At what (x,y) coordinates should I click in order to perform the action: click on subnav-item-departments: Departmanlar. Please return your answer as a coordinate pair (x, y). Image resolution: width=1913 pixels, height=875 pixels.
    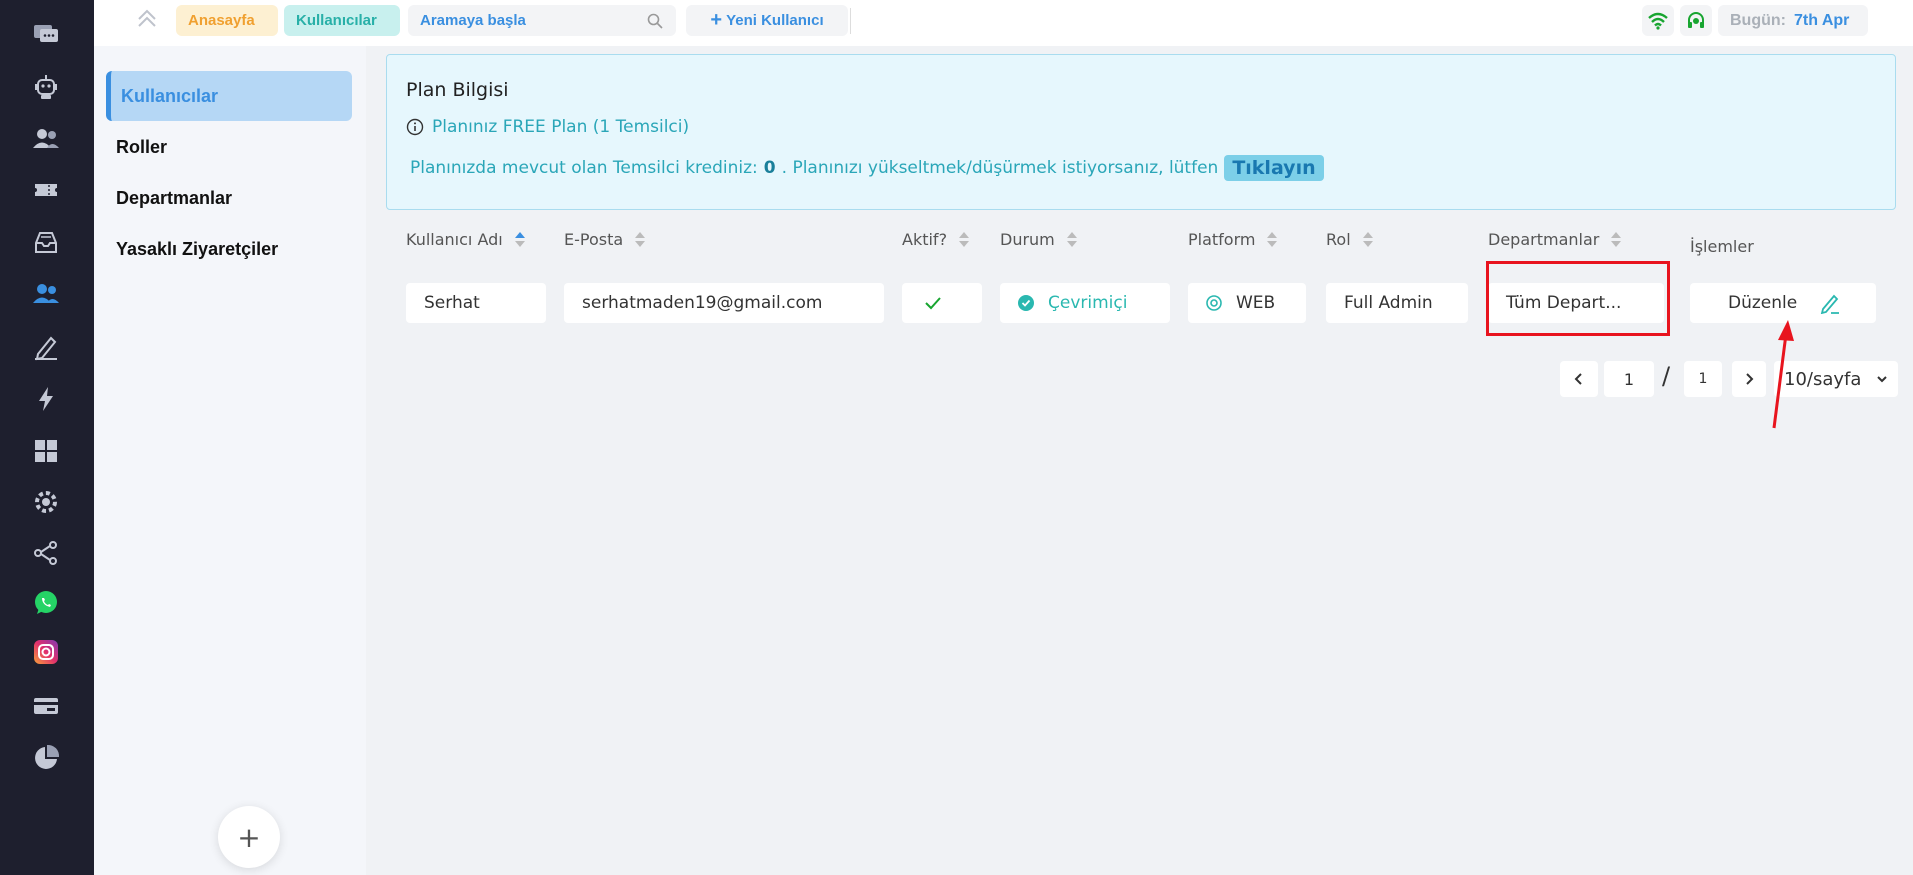
    Looking at the image, I should click on (229, 198).